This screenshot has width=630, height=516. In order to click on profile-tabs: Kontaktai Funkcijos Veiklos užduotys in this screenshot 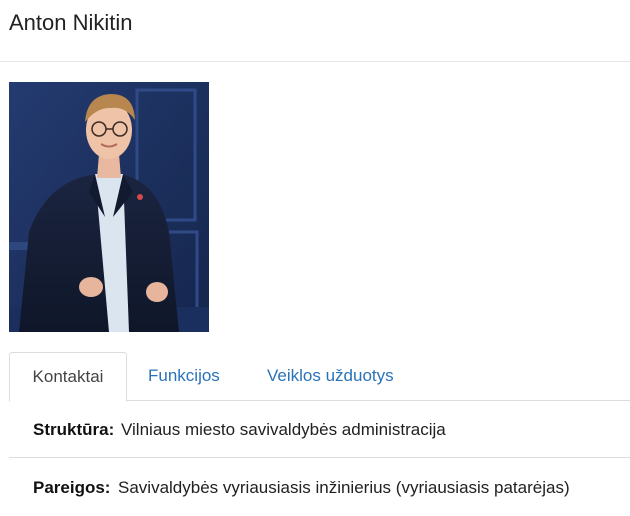, I will do `click(319, 377)`.